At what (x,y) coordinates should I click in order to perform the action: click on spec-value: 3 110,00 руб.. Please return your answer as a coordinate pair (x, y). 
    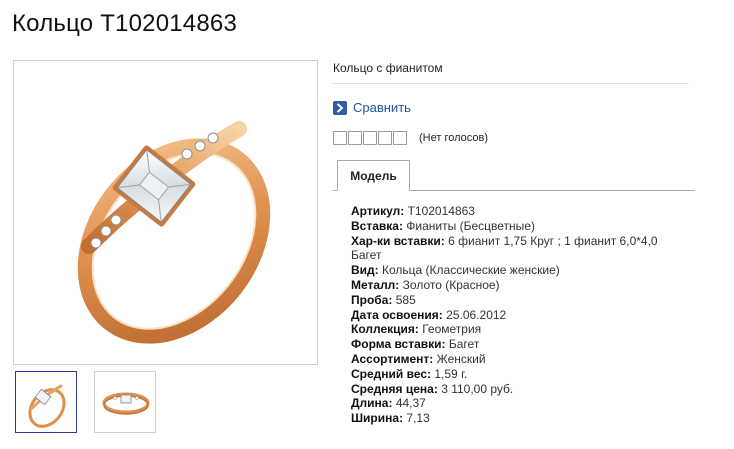
    Looking at the image, I should click on (477, 388).